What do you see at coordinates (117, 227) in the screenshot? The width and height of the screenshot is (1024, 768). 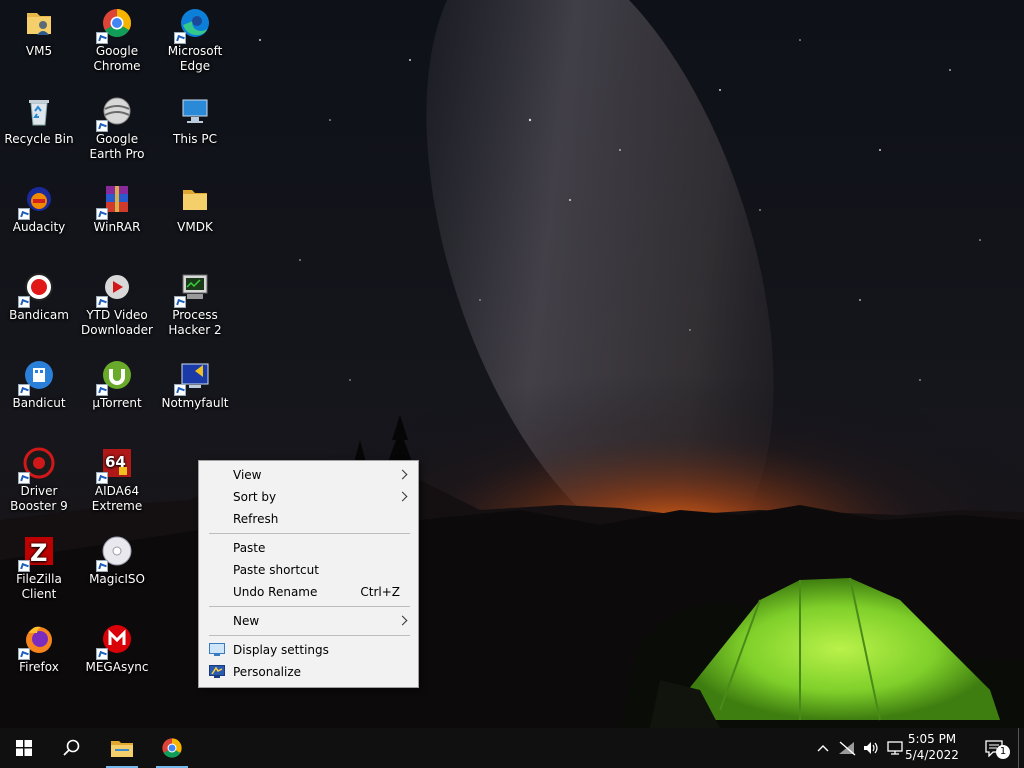 I see `icon-label: WinRAR` at bounding box center [117, 227].